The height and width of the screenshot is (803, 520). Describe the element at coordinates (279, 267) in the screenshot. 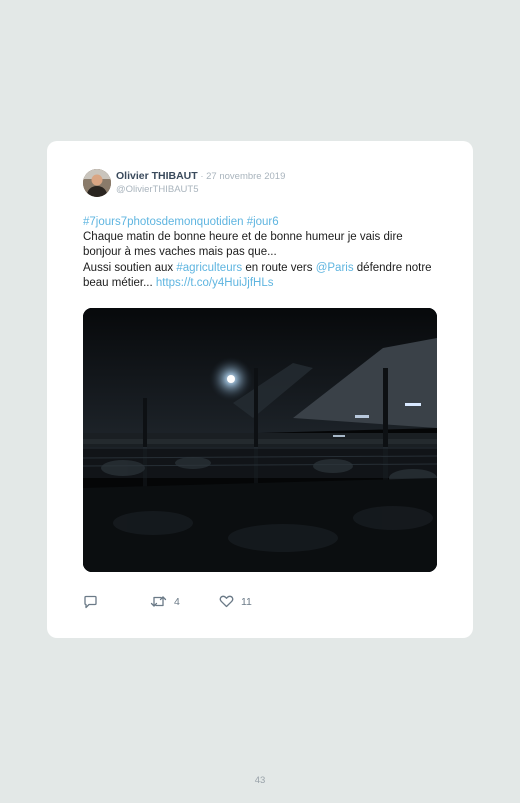

I see `tweet-text-line: en route vers` at that location.